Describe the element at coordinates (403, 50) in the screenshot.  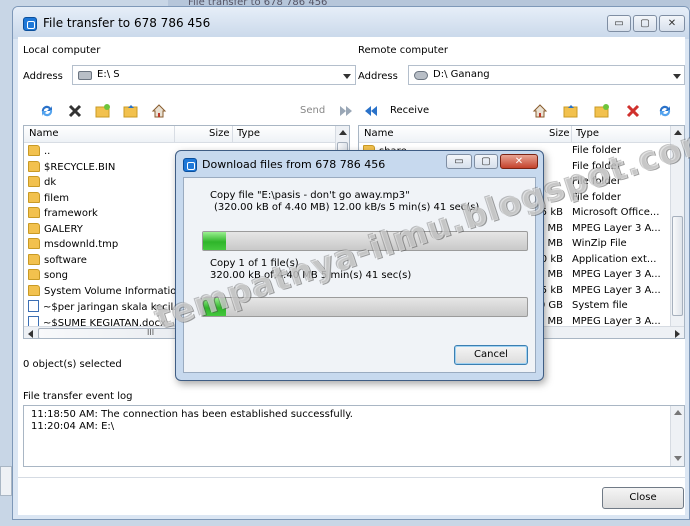
I see `remote-computer-header: Remote computer` at that location.